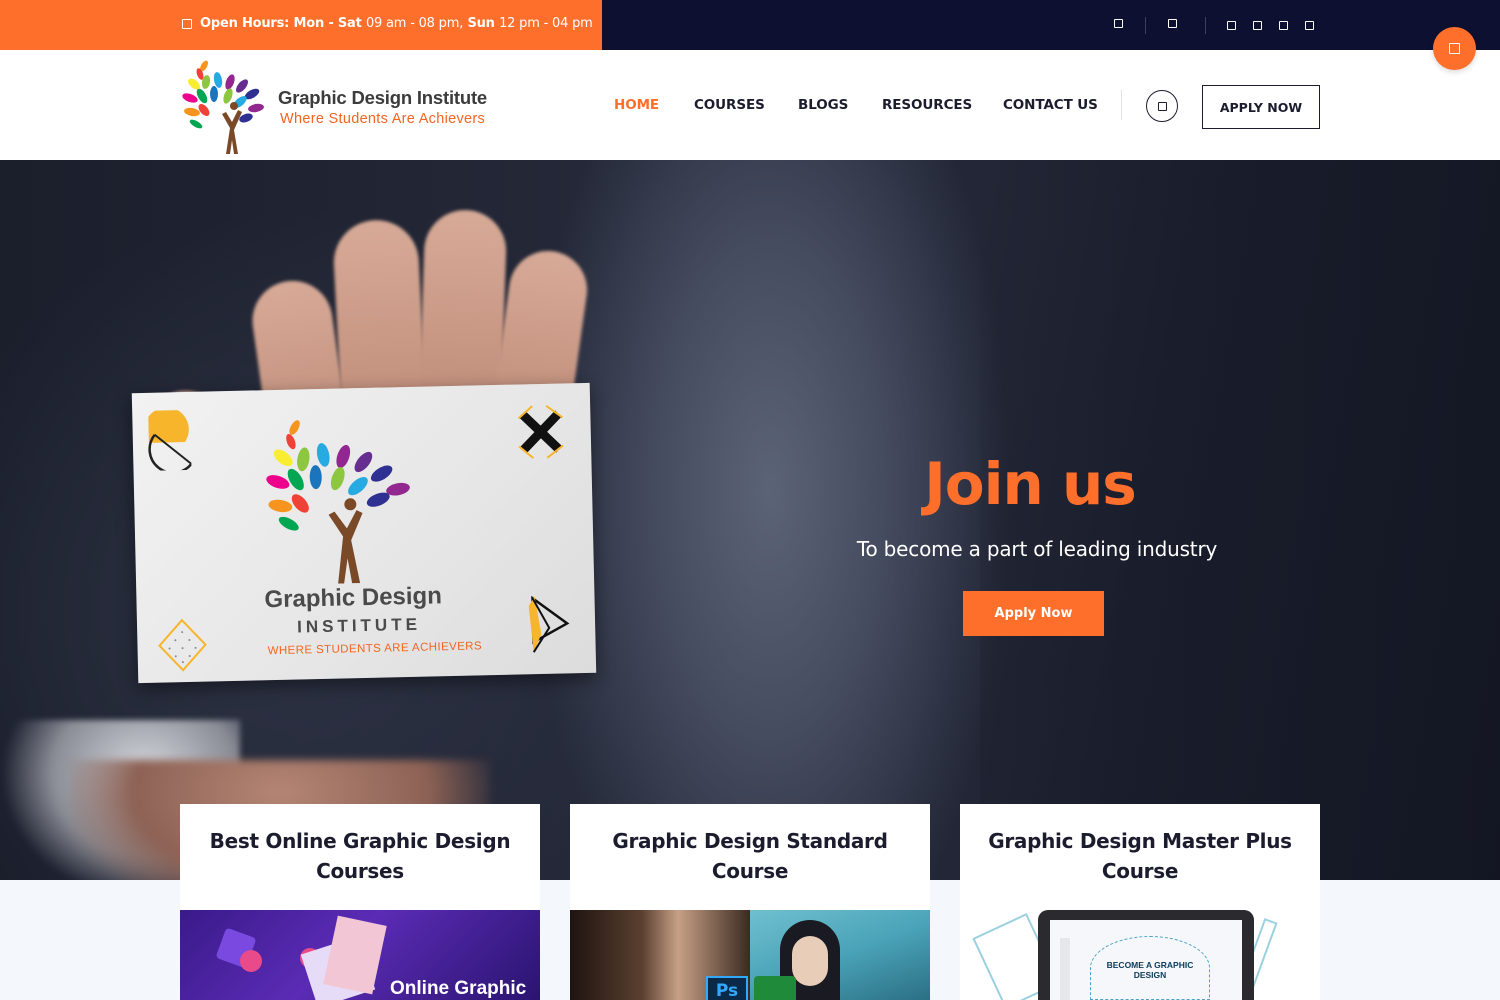  I want to click on instagram-icon, so click(1309, 25).